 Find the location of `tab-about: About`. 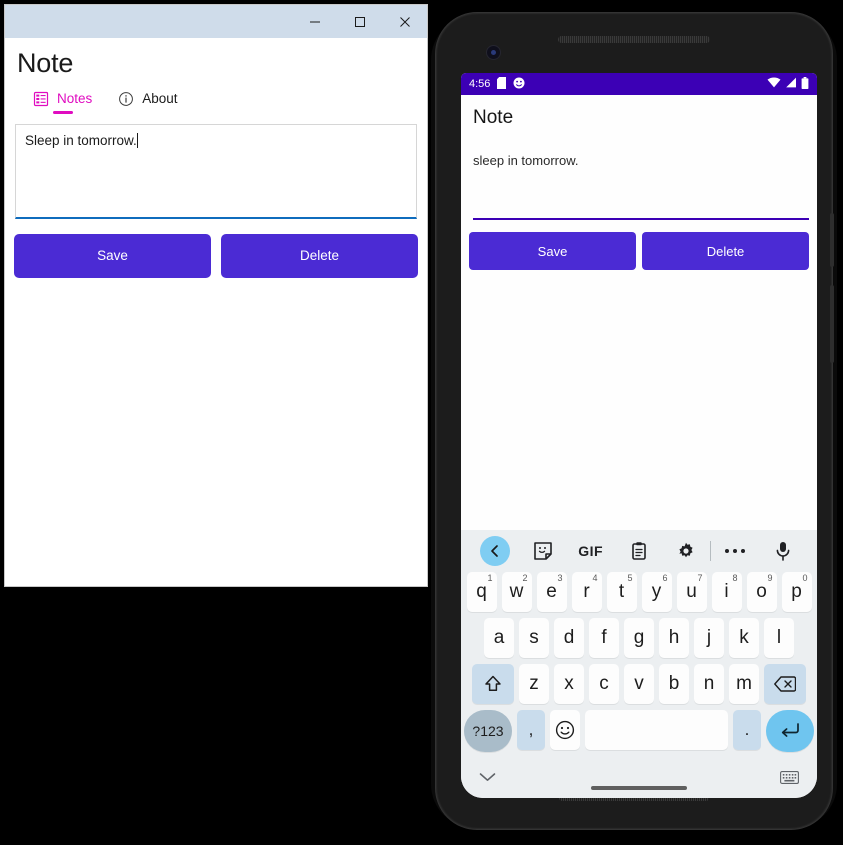

tab-about: About is located at coordinates (148, 102).